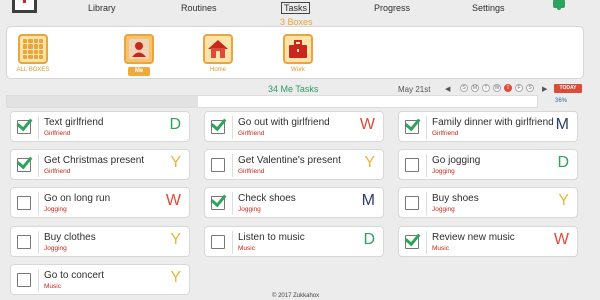  I want to click on category-me, so click(139, 49).